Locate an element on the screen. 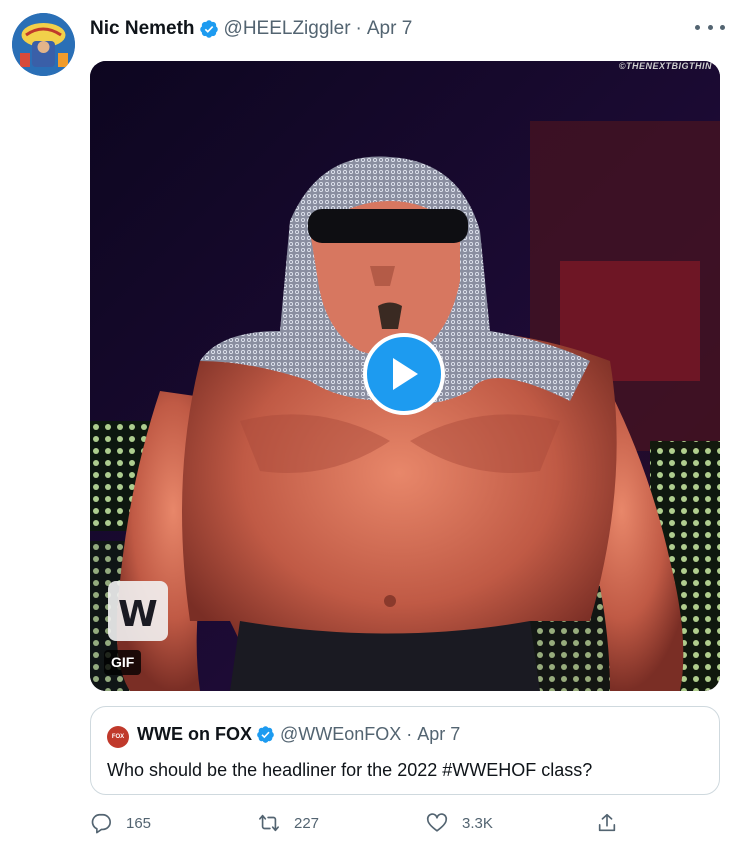 The height and width of the screenshot is (854, 743). author-handle: @HEELZiggler is located at coordinates (287, 29).